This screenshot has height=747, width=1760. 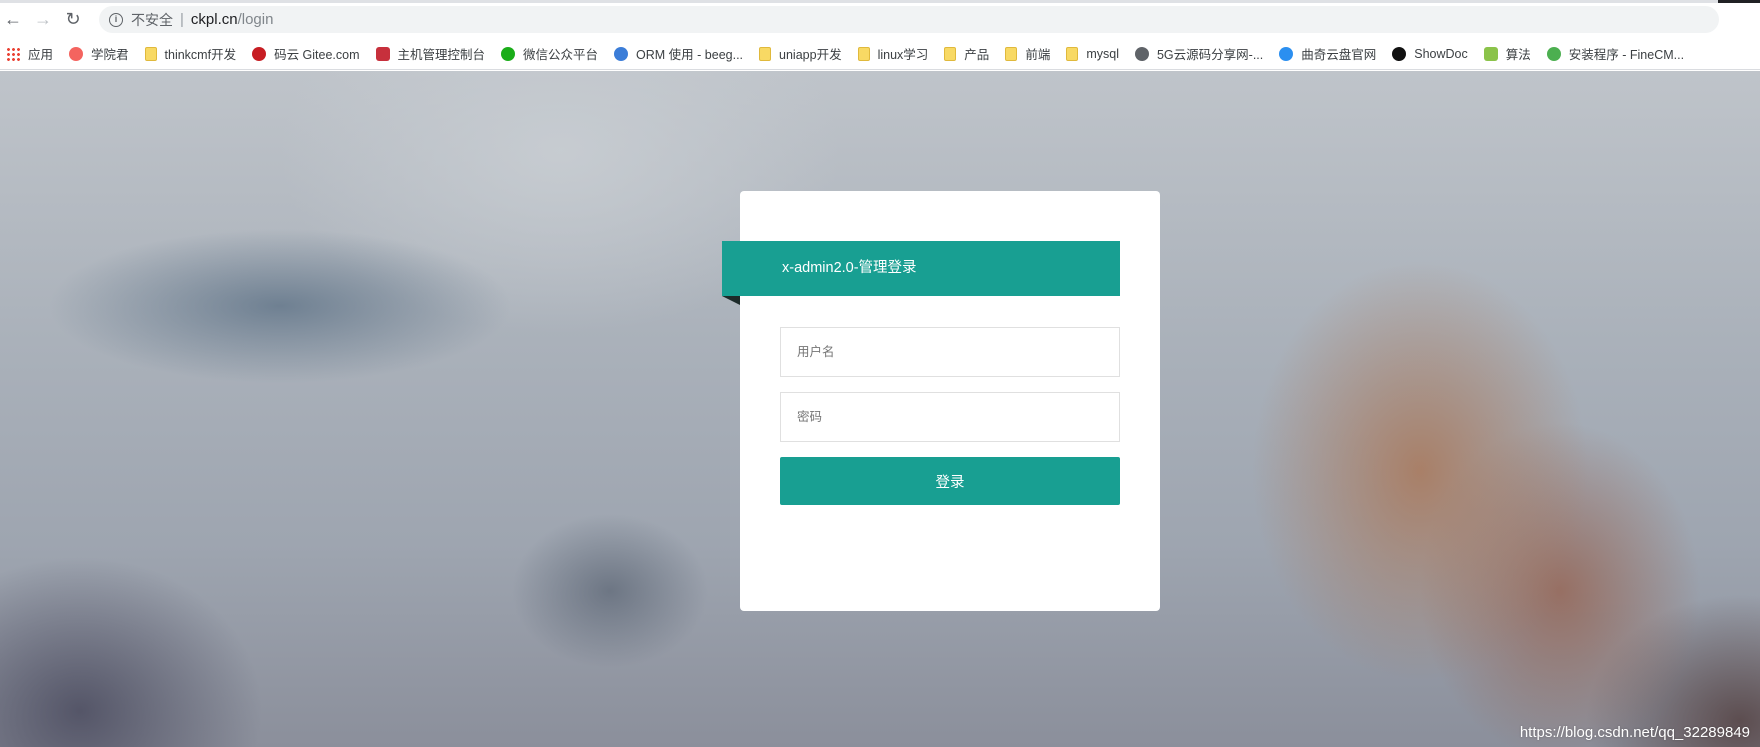 I want to click on bookmark-item: 曲奇云盘官网, so click(x=1327, y=53).